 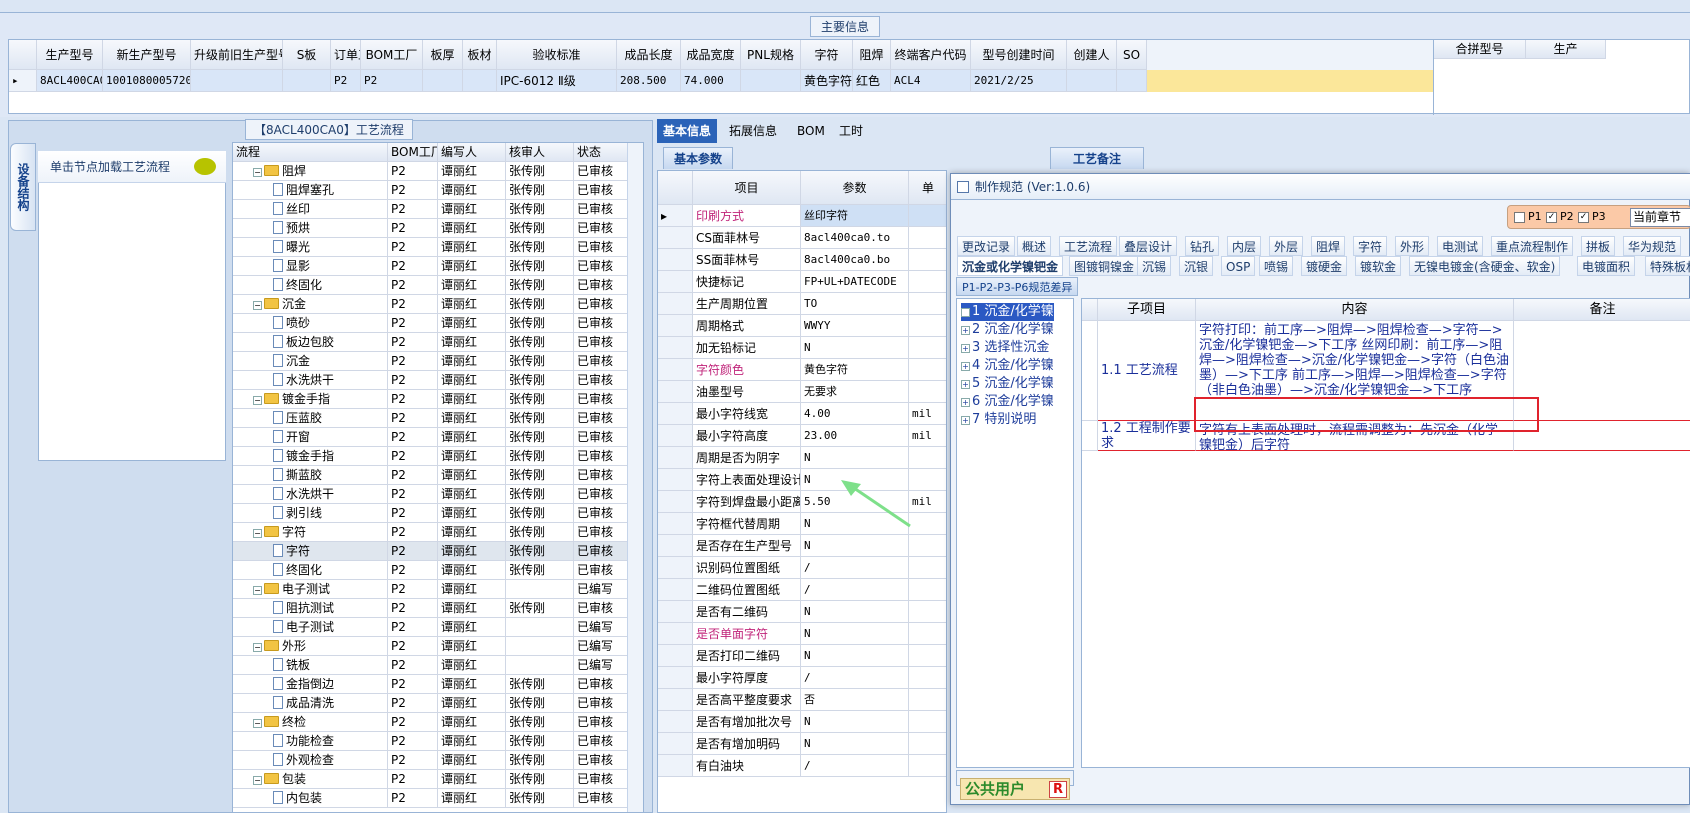 What do you see at coordinates (711, 81) in the screenshot?
I see `main-cell: 74.000` at bounding box center [711, 81].